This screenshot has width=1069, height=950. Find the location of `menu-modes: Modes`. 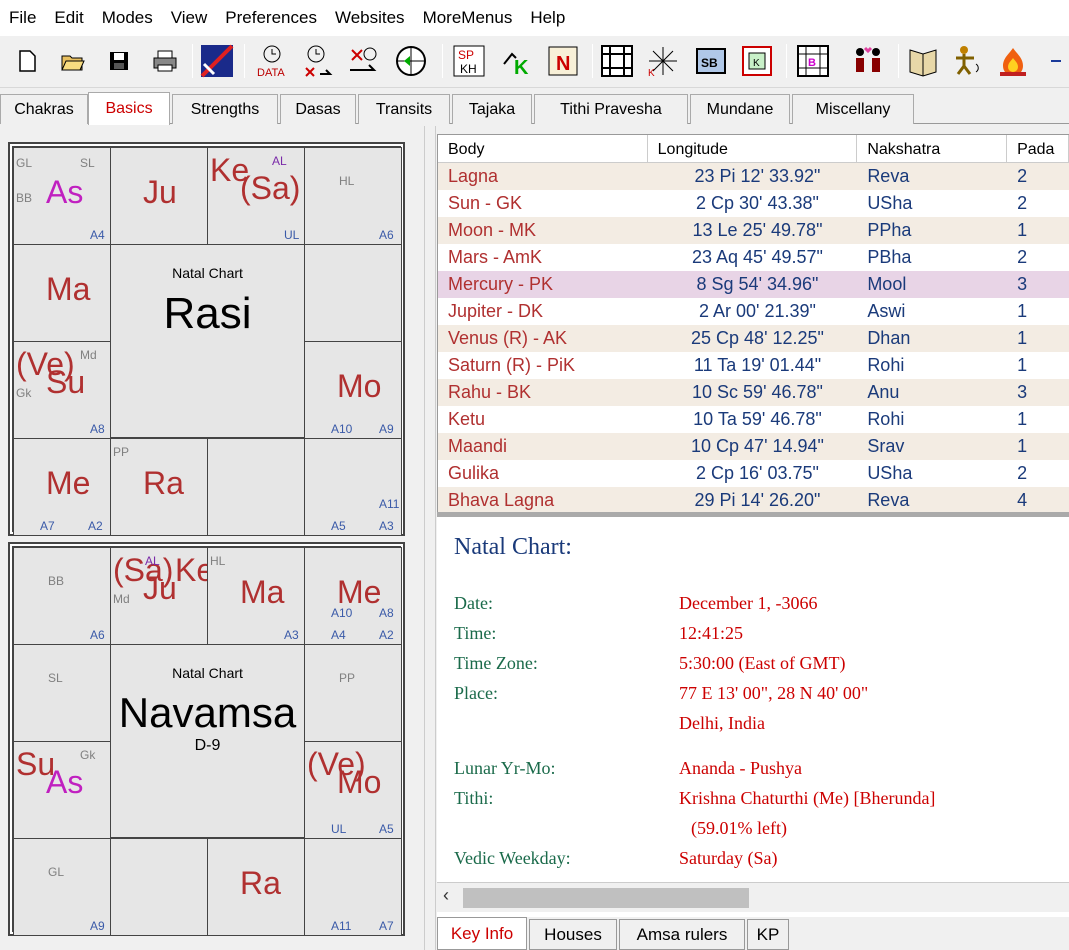

menu-modes: Modes is located at coordinates (127, 18).